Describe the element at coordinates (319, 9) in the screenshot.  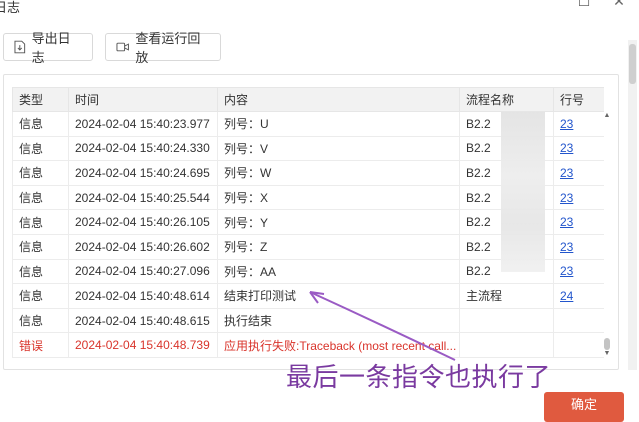
I see `title-bar: 日志 ☐ ✕` at that location.